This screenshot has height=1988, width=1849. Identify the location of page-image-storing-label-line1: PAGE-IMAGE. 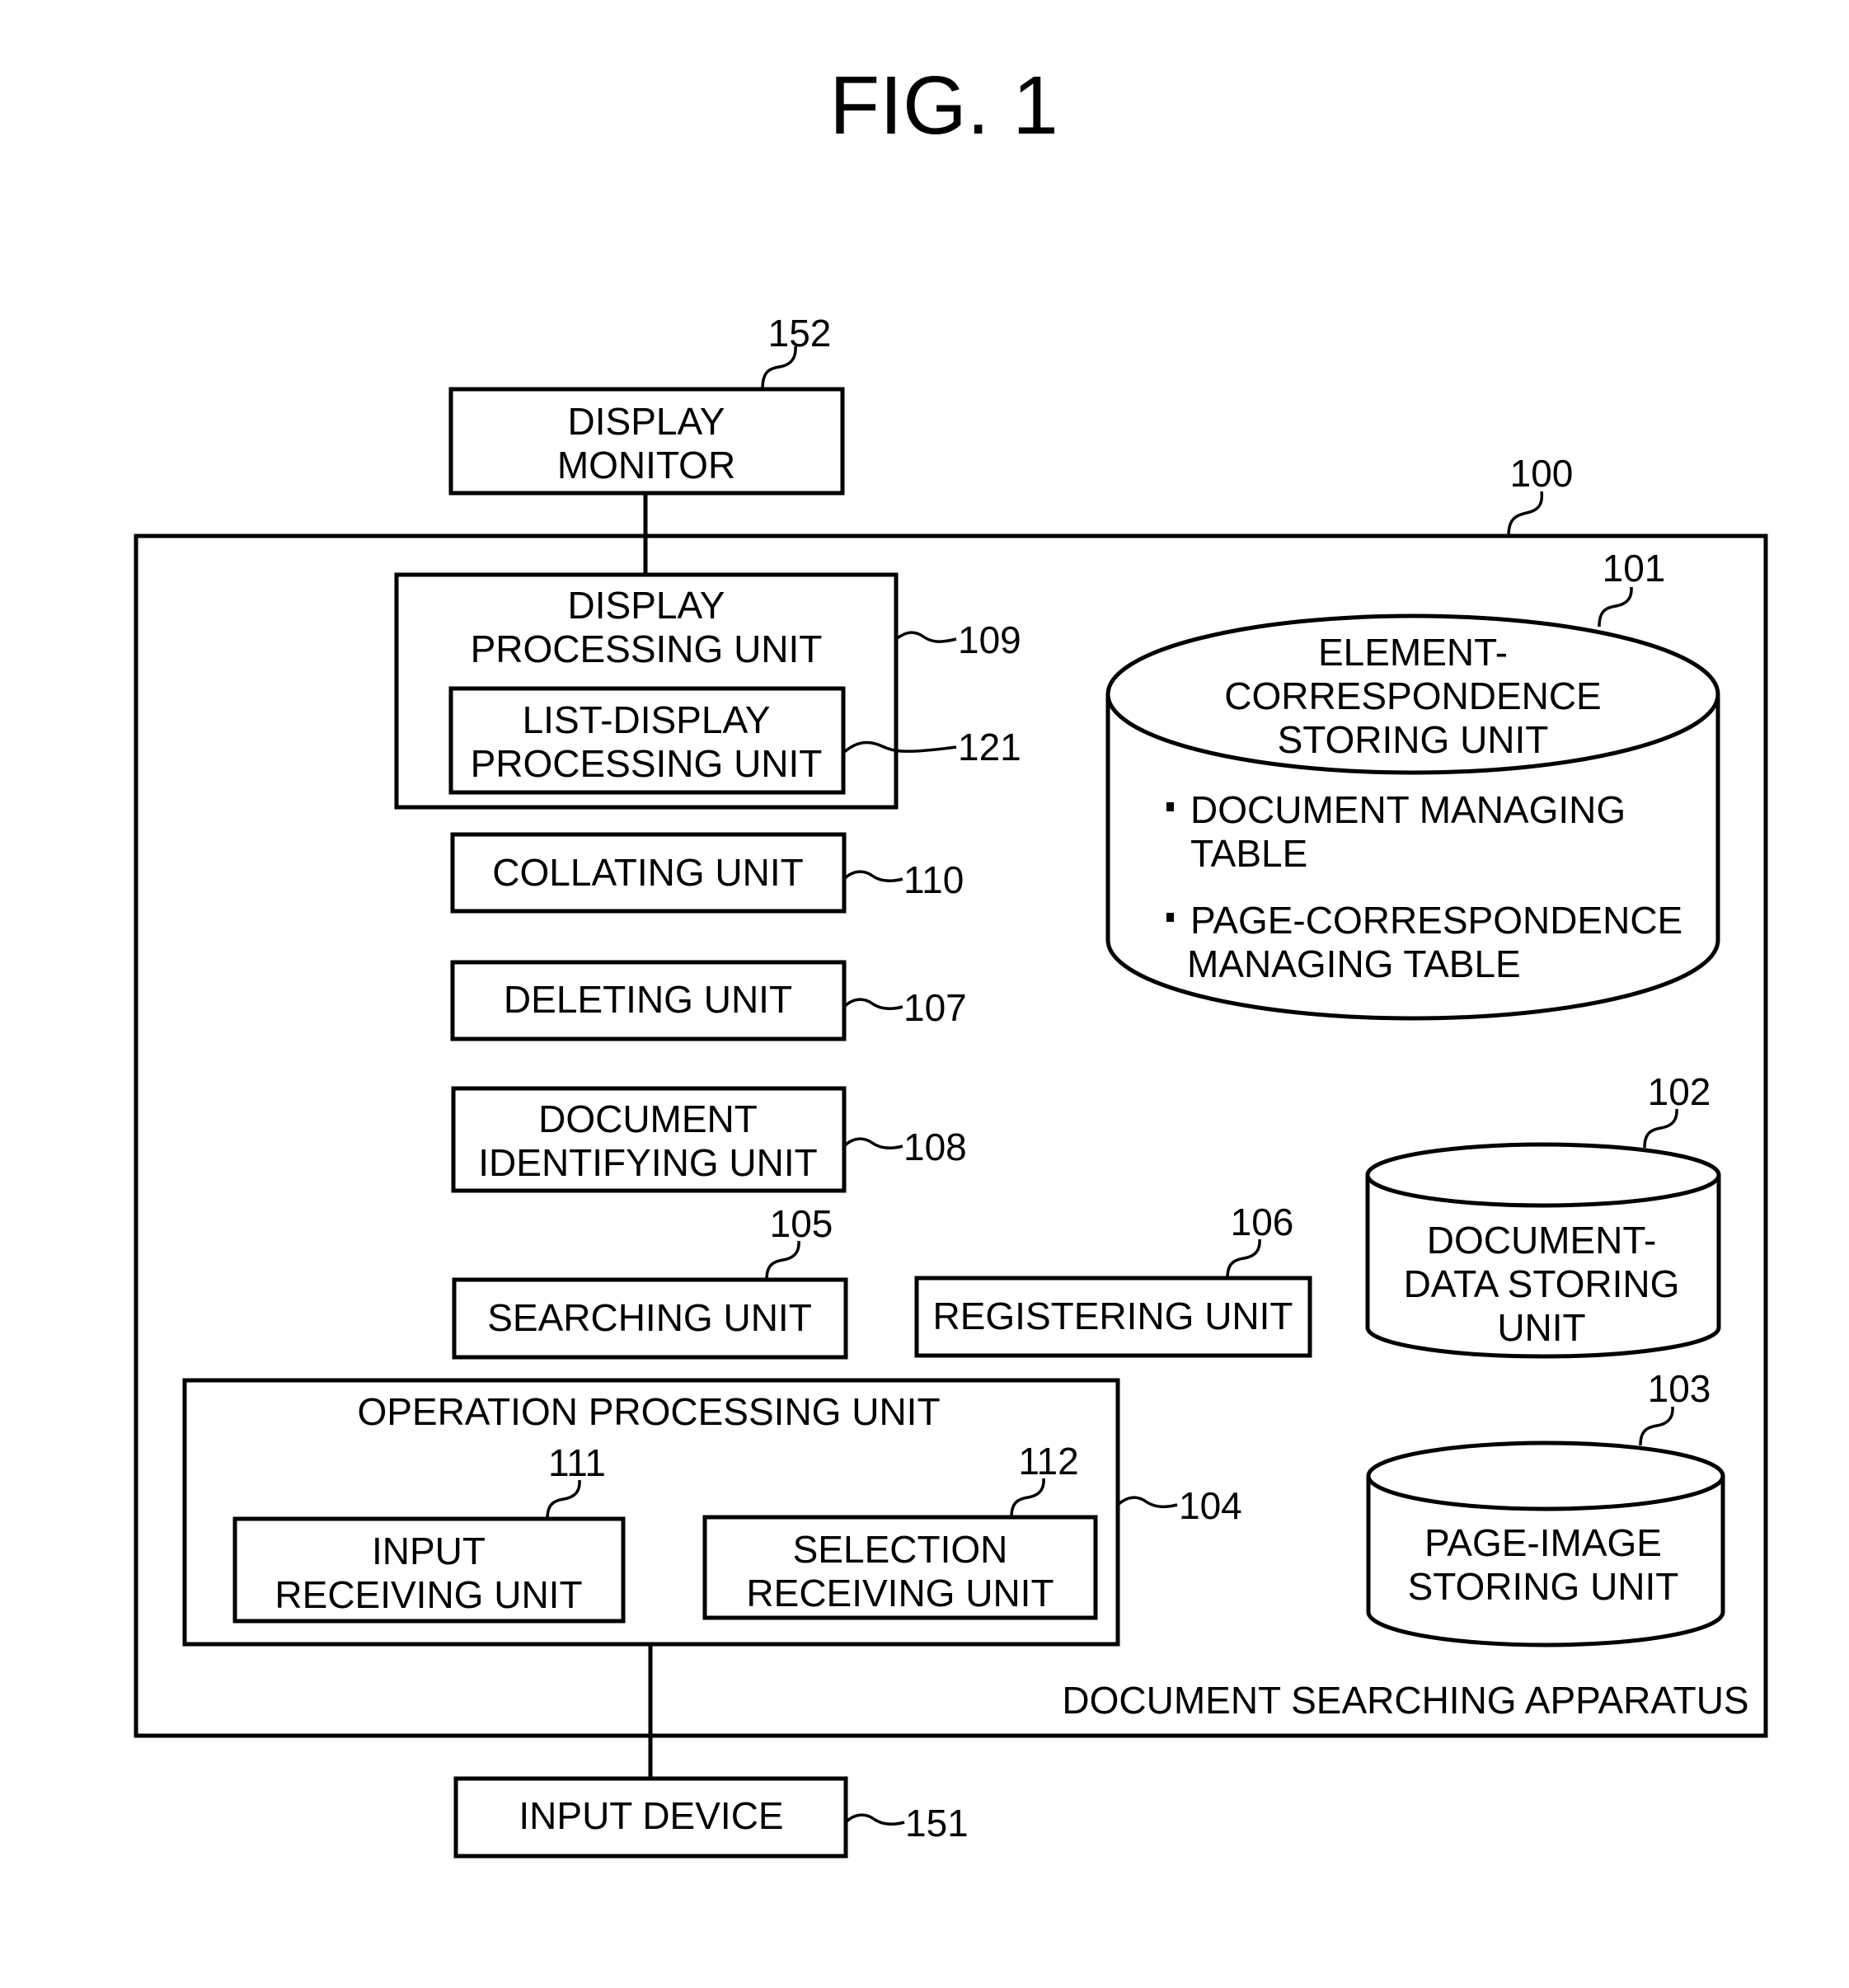
(1543, 1542).